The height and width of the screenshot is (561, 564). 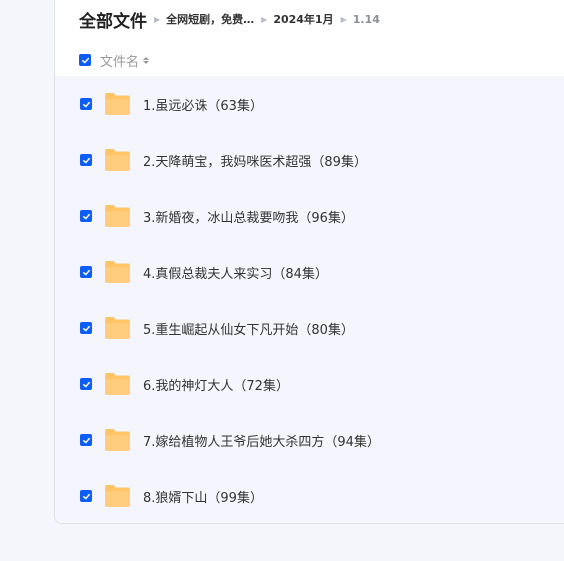 I want to click on list-item-7: 7.嫁给植物人王爷后她大杀四方（94集）, so click(x=309, y=440).